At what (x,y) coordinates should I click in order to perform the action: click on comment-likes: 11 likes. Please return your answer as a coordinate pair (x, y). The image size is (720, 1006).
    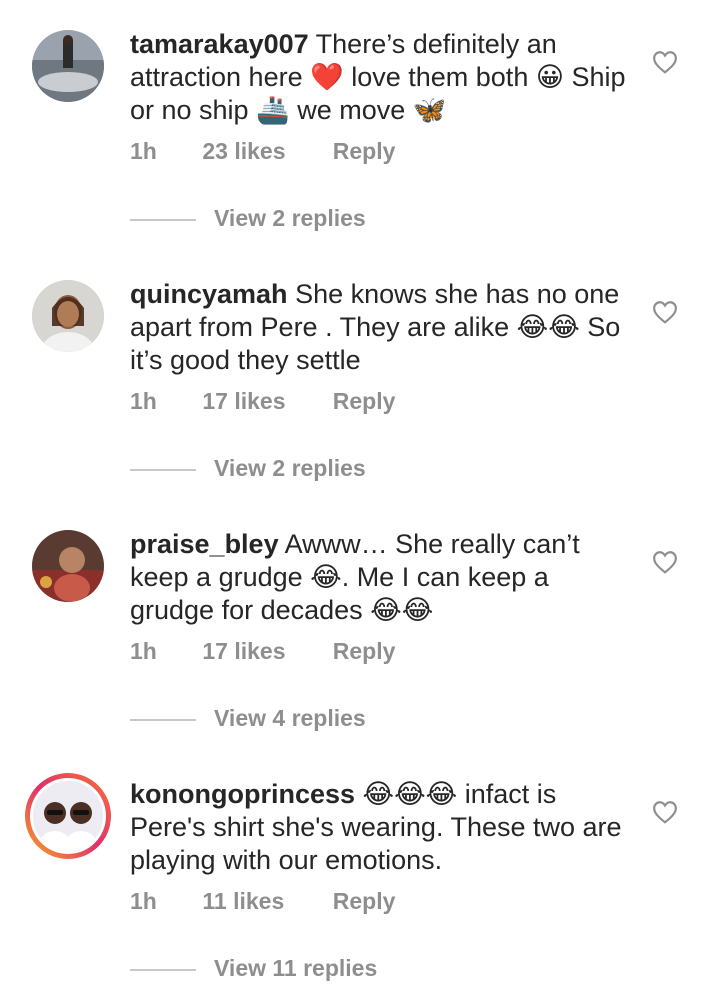
    Looking at the image, I should click on (264, 901).